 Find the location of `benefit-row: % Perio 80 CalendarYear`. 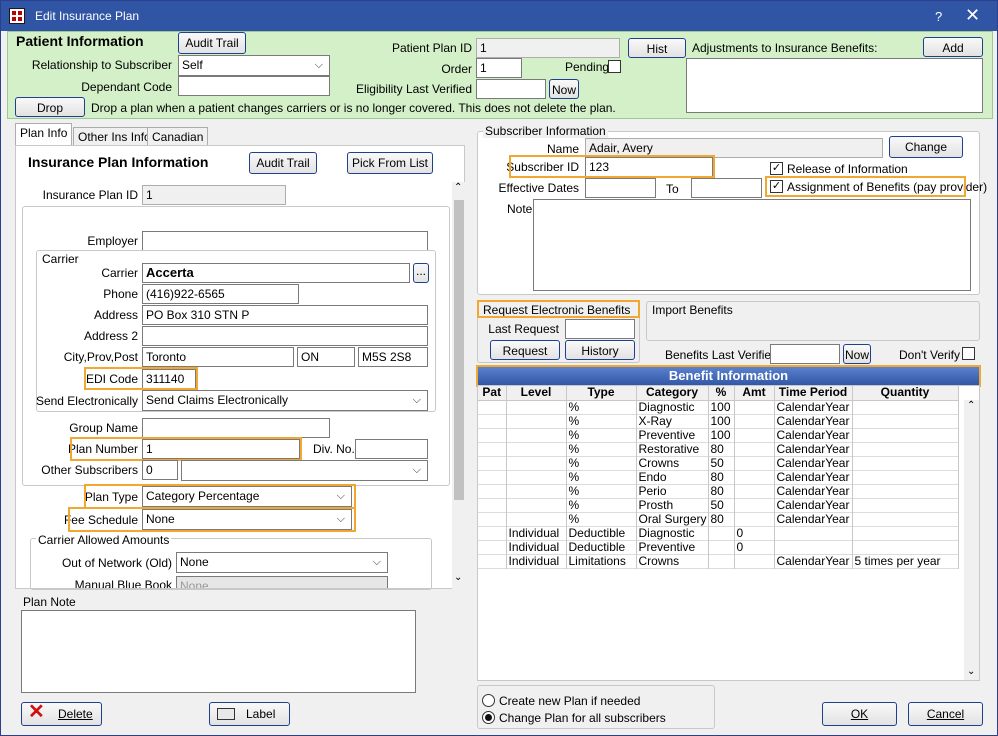

benefit-row: % Perio 80 CalendarYear is located at coordinates (718, 491).